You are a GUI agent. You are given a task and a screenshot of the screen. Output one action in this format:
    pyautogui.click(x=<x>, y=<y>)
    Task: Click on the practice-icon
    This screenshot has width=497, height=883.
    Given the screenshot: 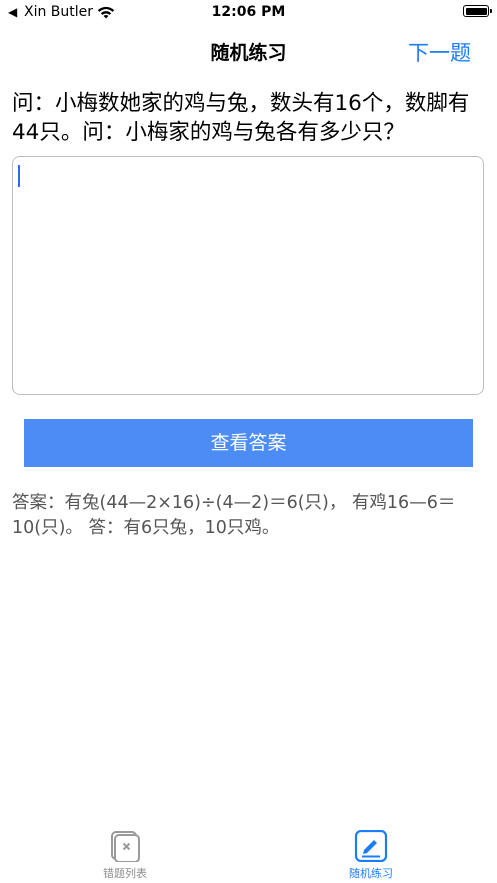 What is the action you would take?
    pyautogui.click(x=371, y=846)
    